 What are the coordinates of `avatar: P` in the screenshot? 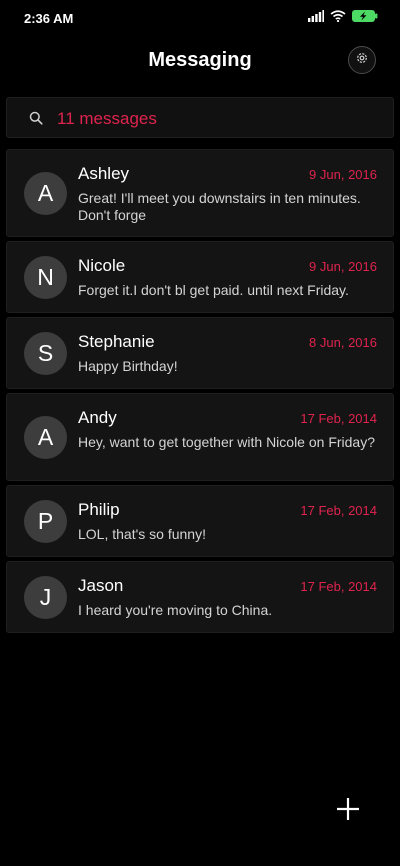 It's located at (45, 521).